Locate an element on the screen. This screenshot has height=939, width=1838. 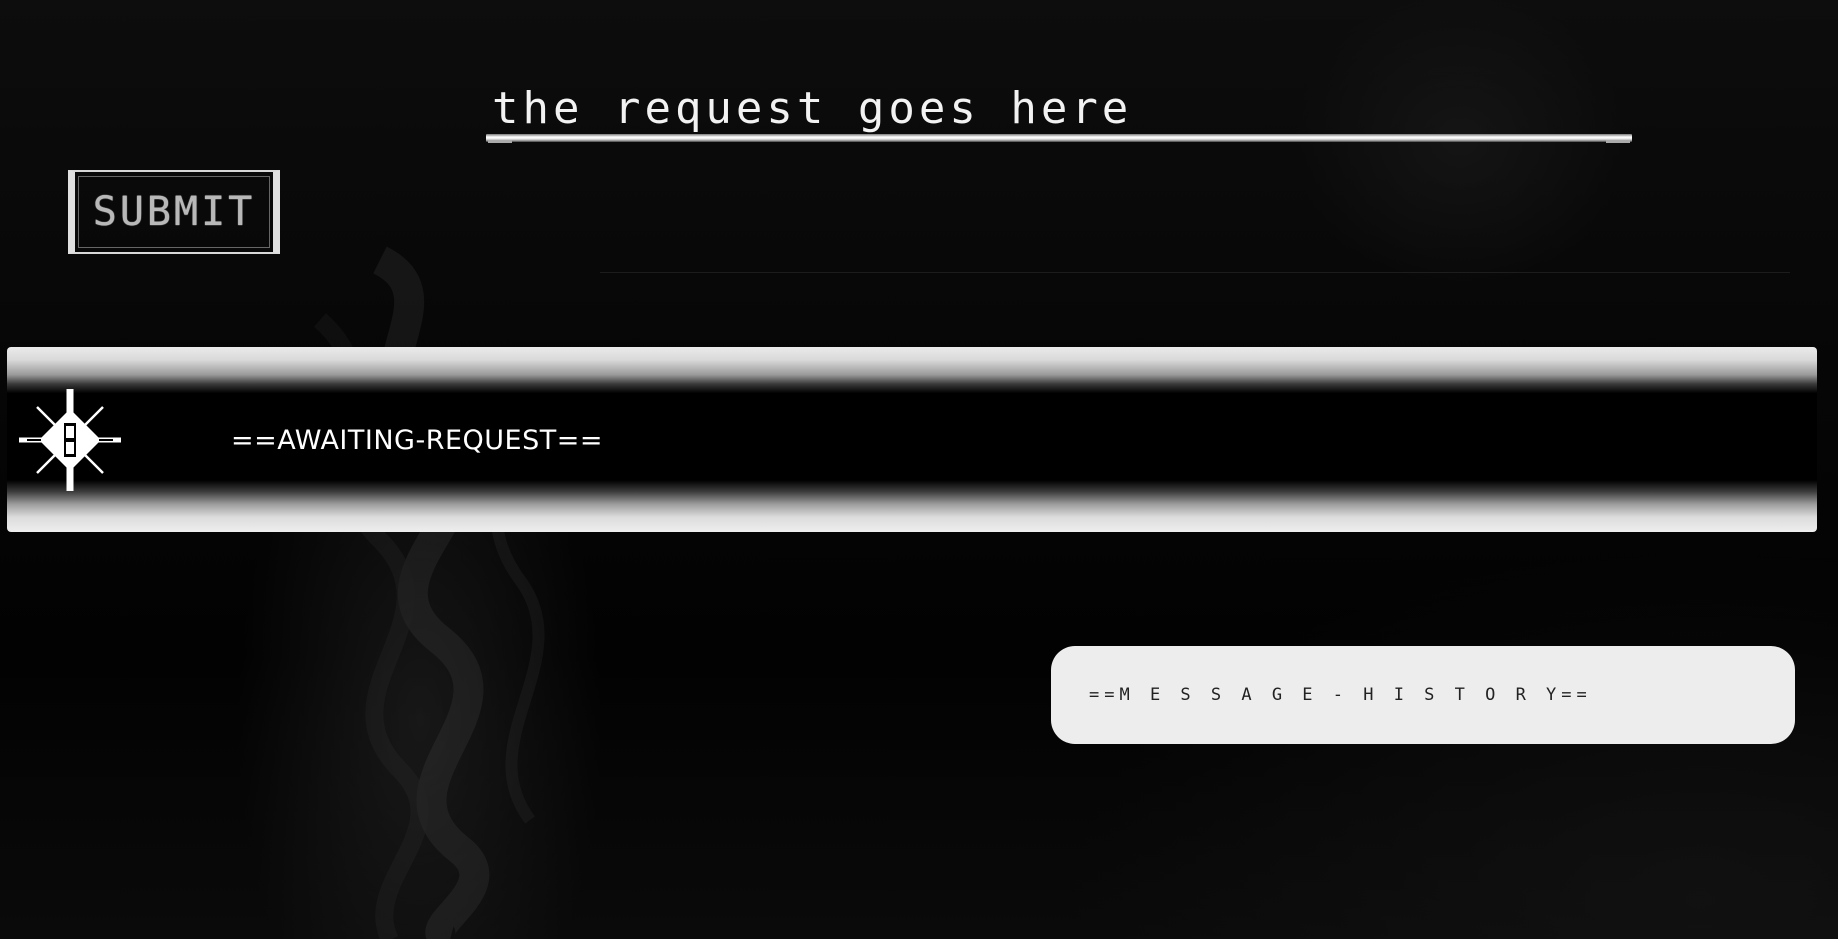
submit-button: SUBMIT is located at coordinates (174, 212).